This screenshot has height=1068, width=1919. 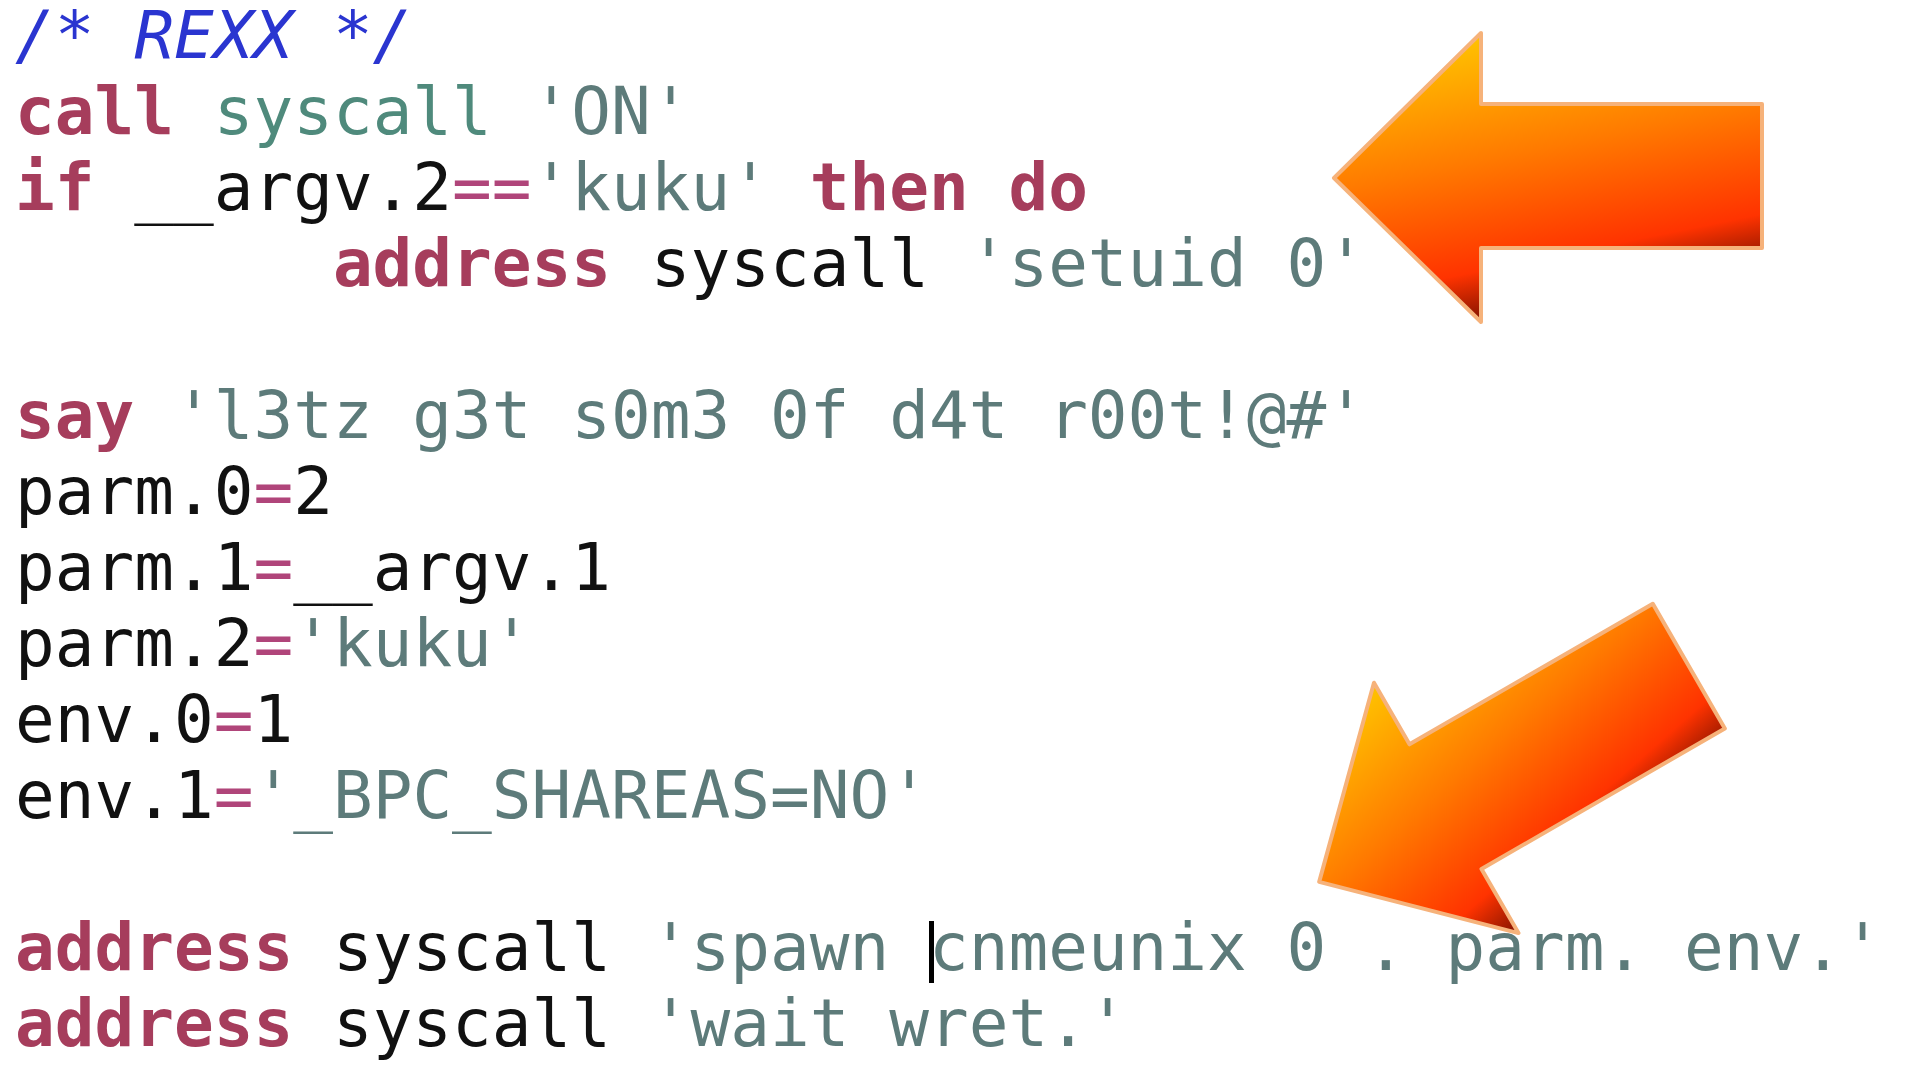 What do you see at coordinates (949, 948) in the screenshot?
I see `code-line: address syscall 'spawn cnmeunix 0 . parm. env.'` at bounding box center [949, 948].